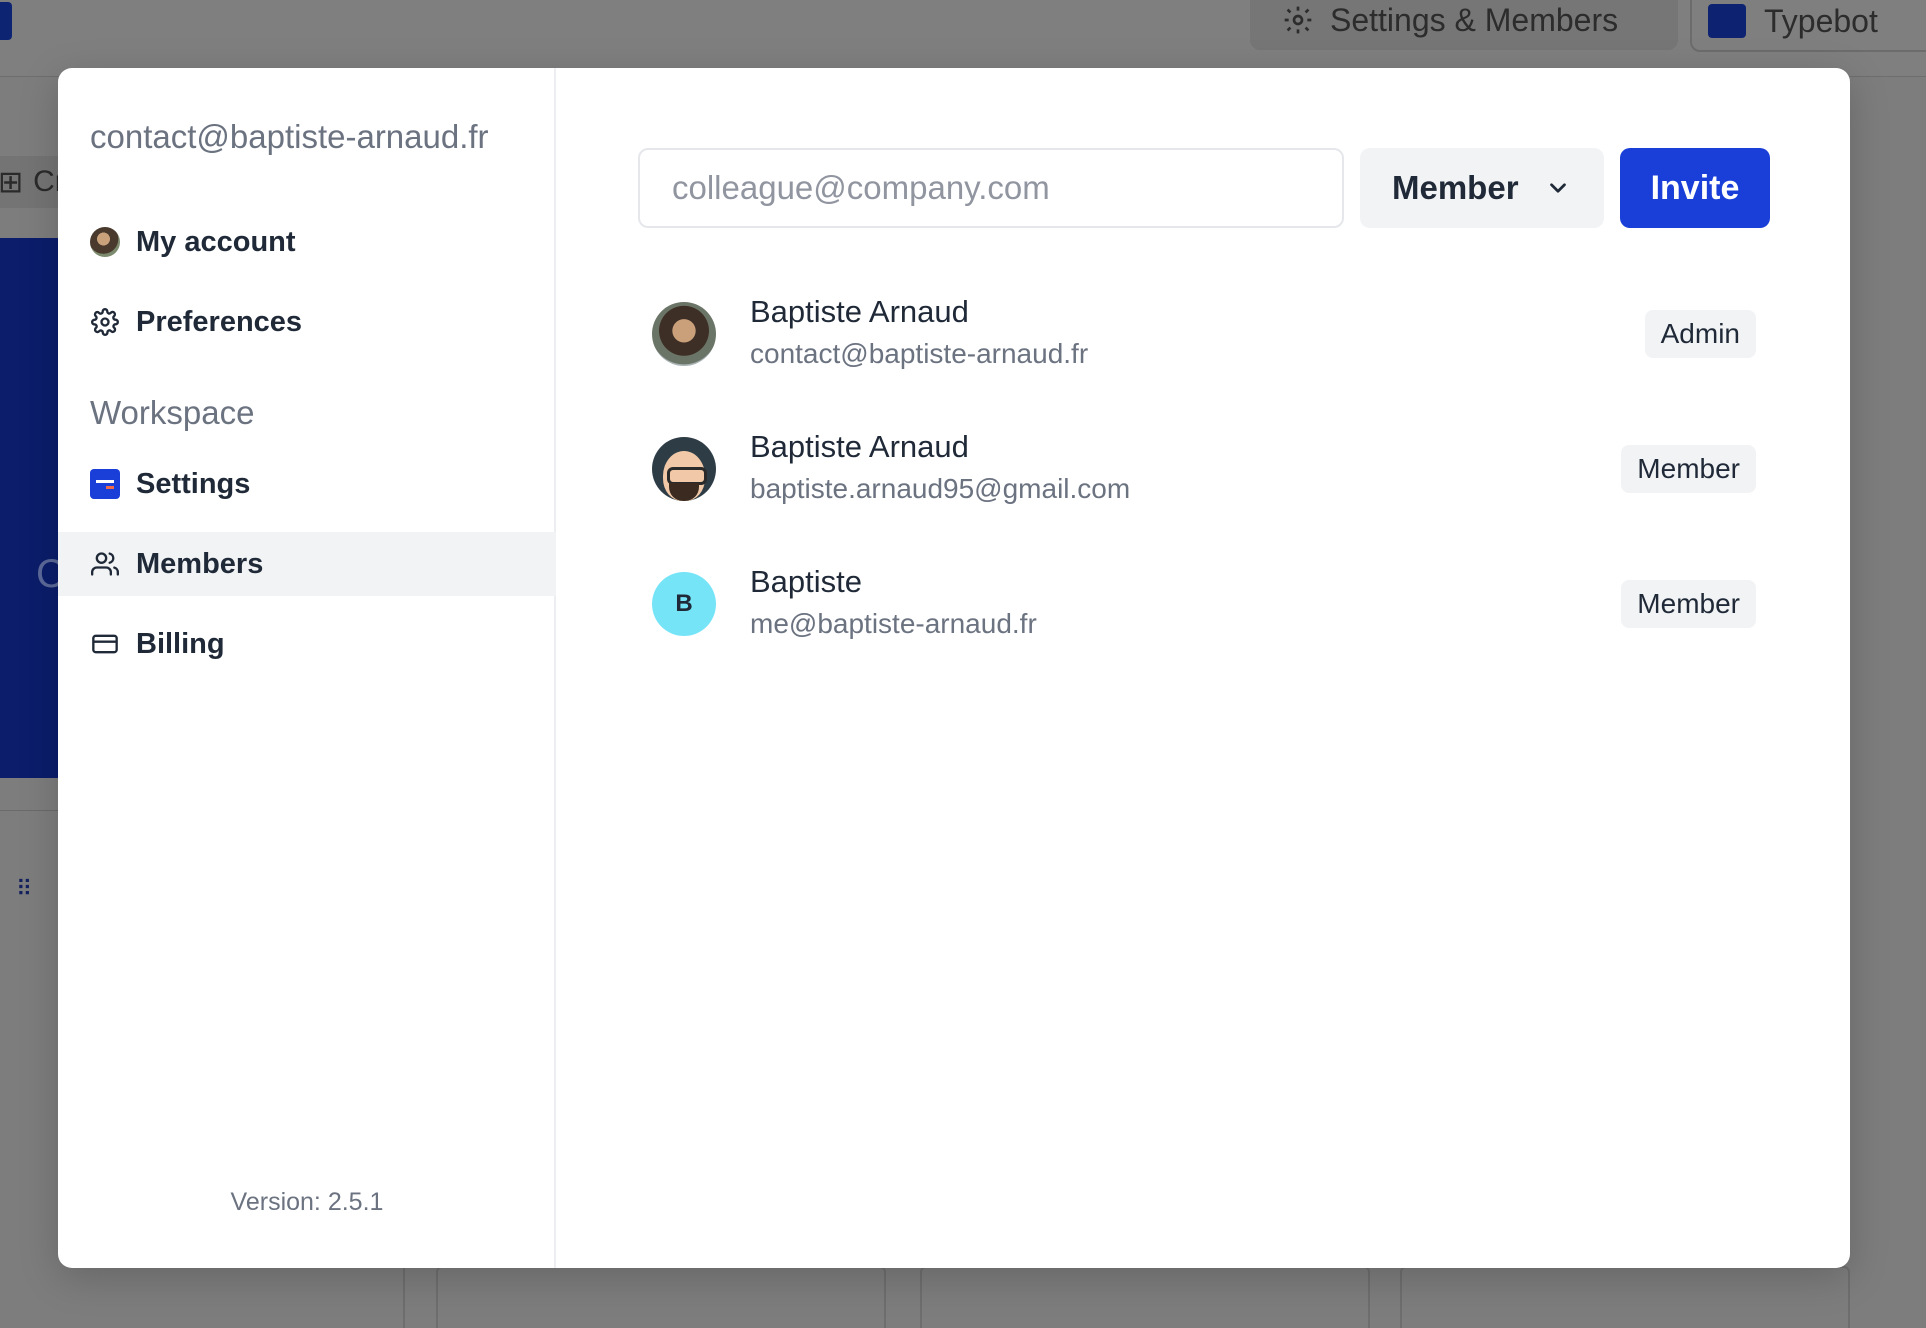  What do you see at coordinates (6, 21) in the screenshot?
I see `app-logo-icon` at bounding box center [6, 21].